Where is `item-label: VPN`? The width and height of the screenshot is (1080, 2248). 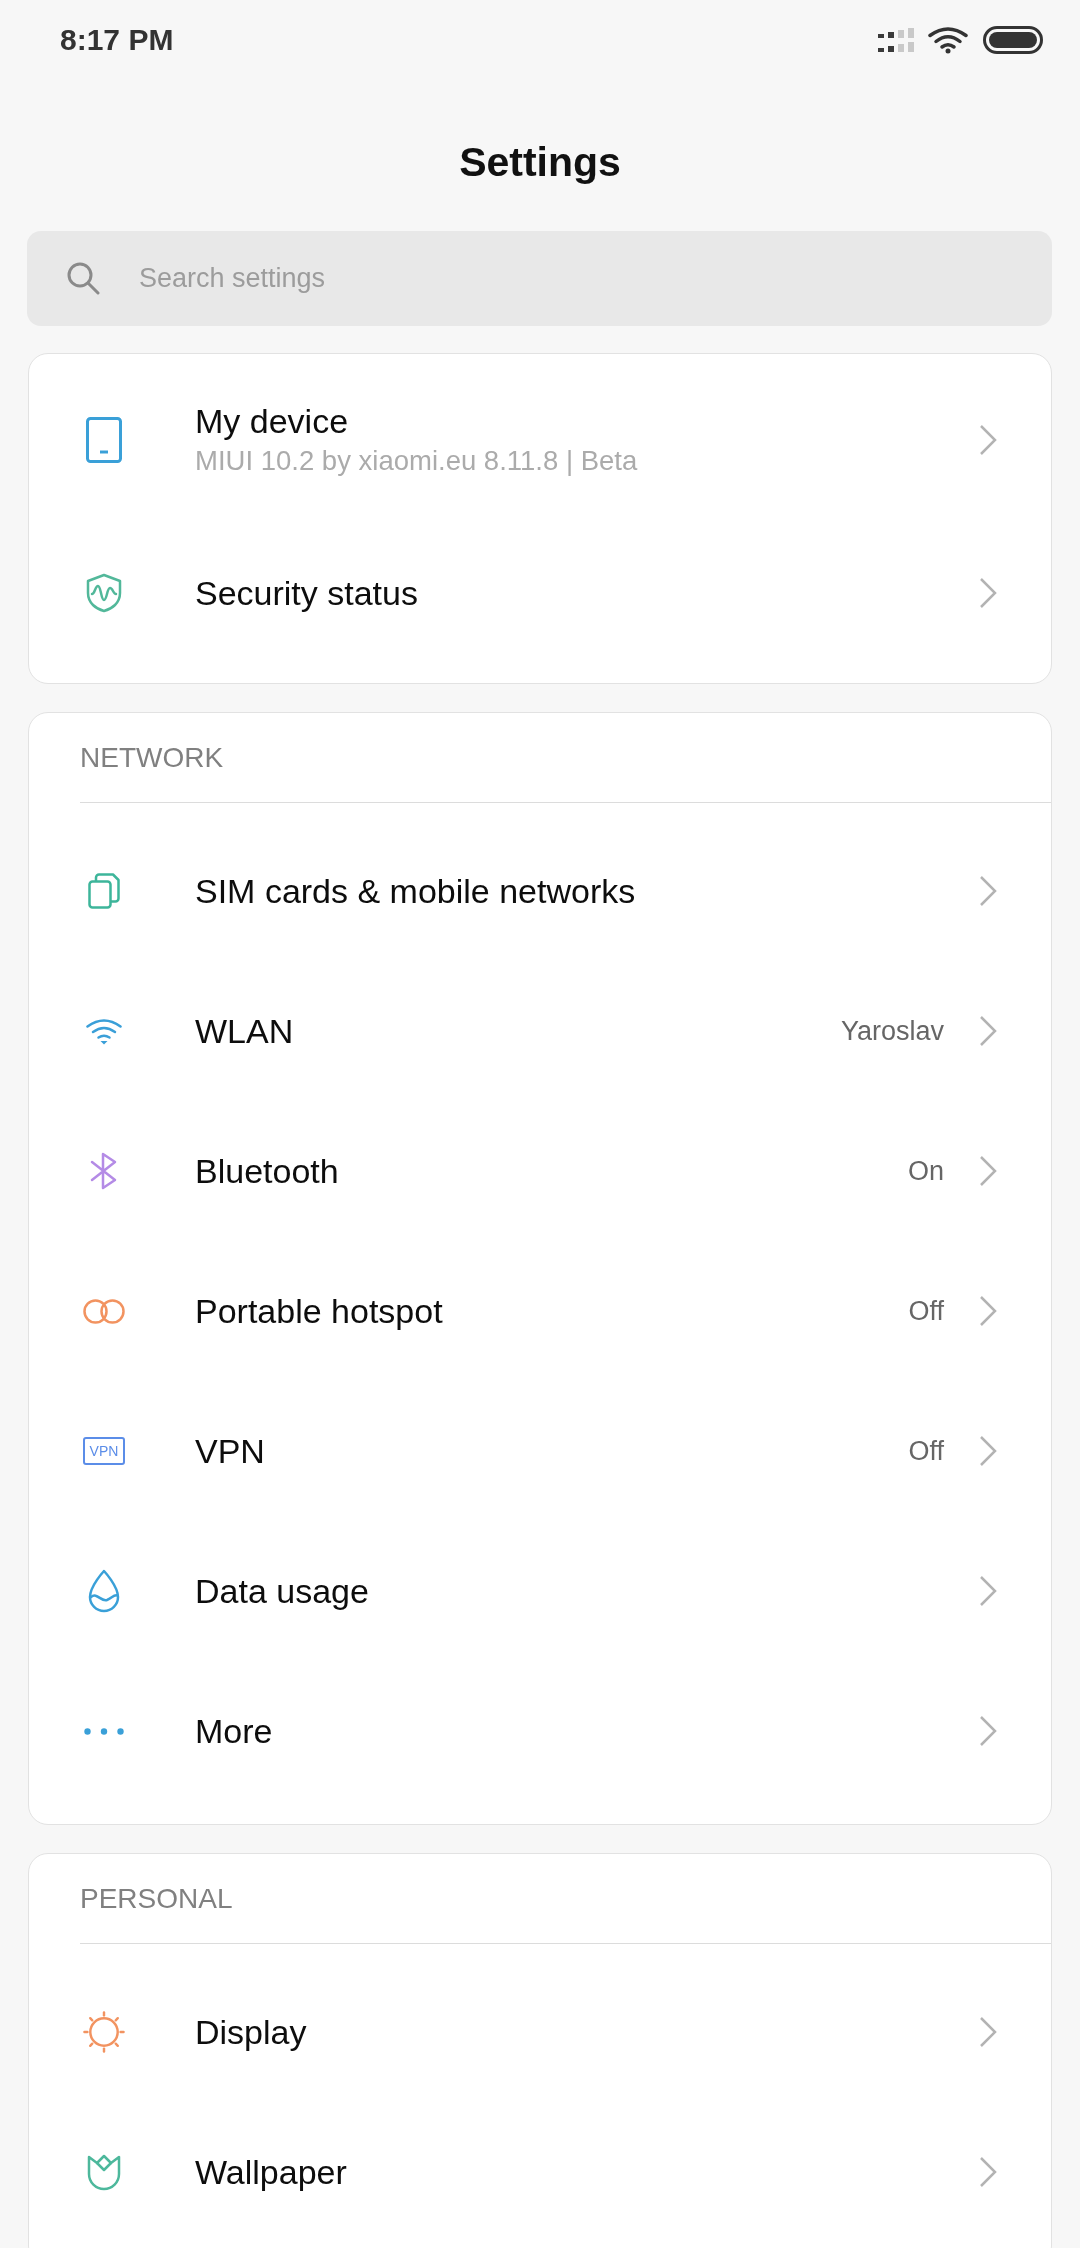
item-label: VPN is located at coordinates (230, 1451).